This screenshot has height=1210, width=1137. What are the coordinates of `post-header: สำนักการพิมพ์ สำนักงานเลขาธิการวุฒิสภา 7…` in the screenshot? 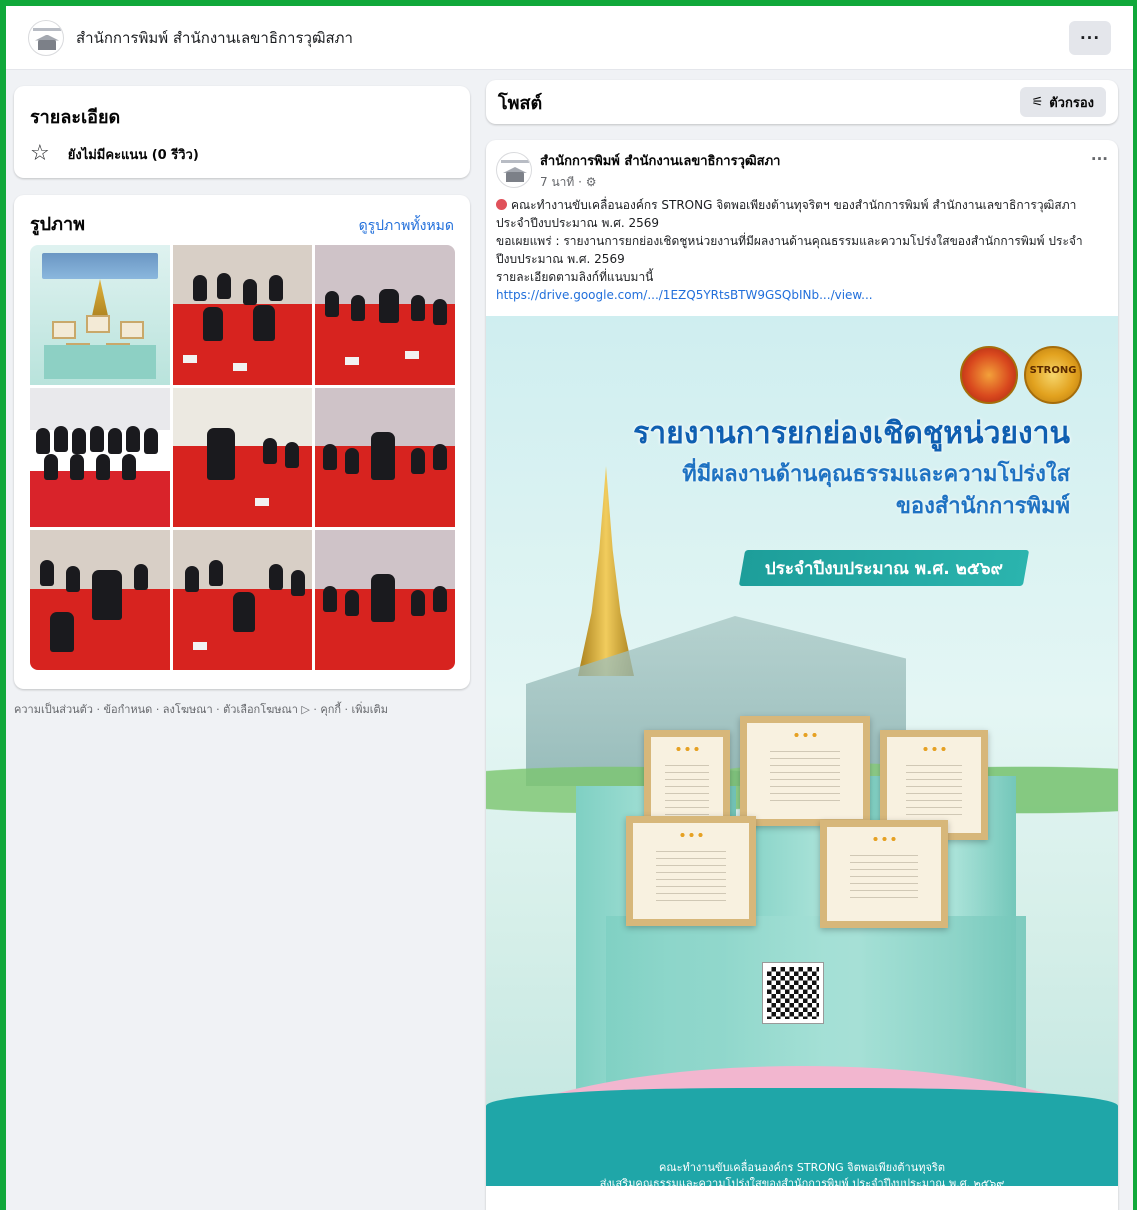 It's located at (802, 170).